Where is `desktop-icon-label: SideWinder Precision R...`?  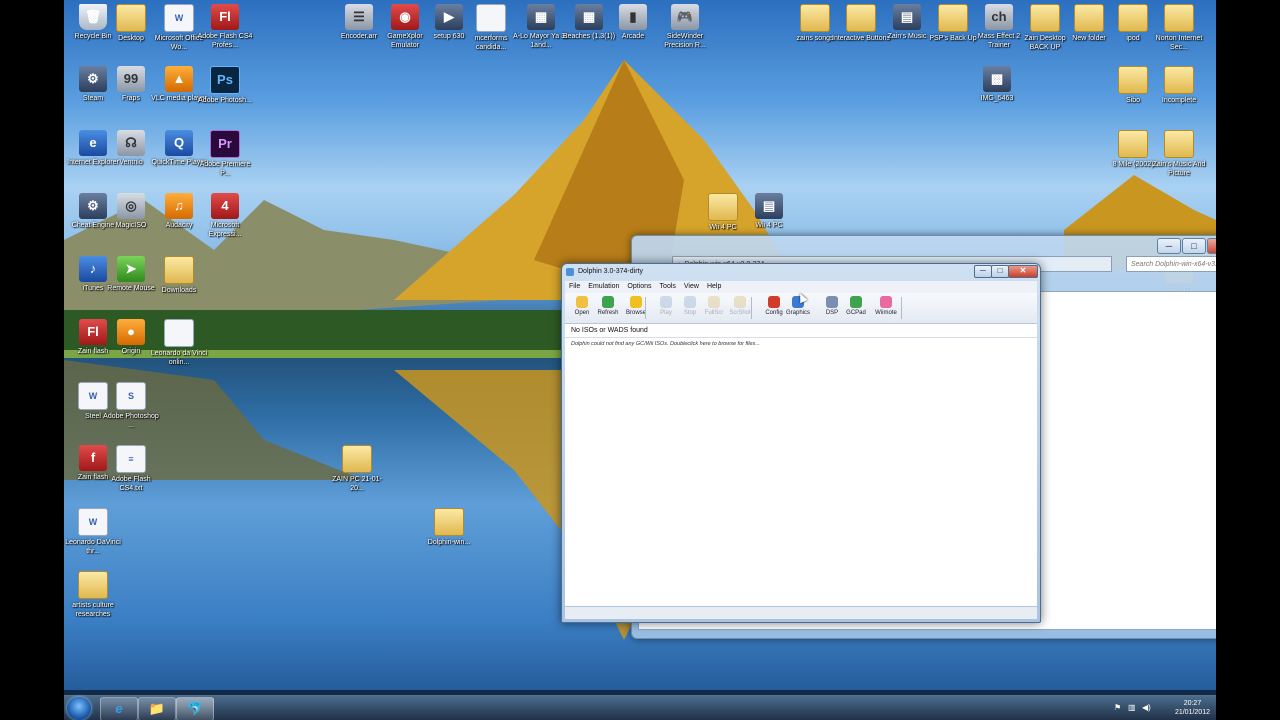
desktop-icon-label: SideWinder Precision R... is located at coordinates (685, 41).